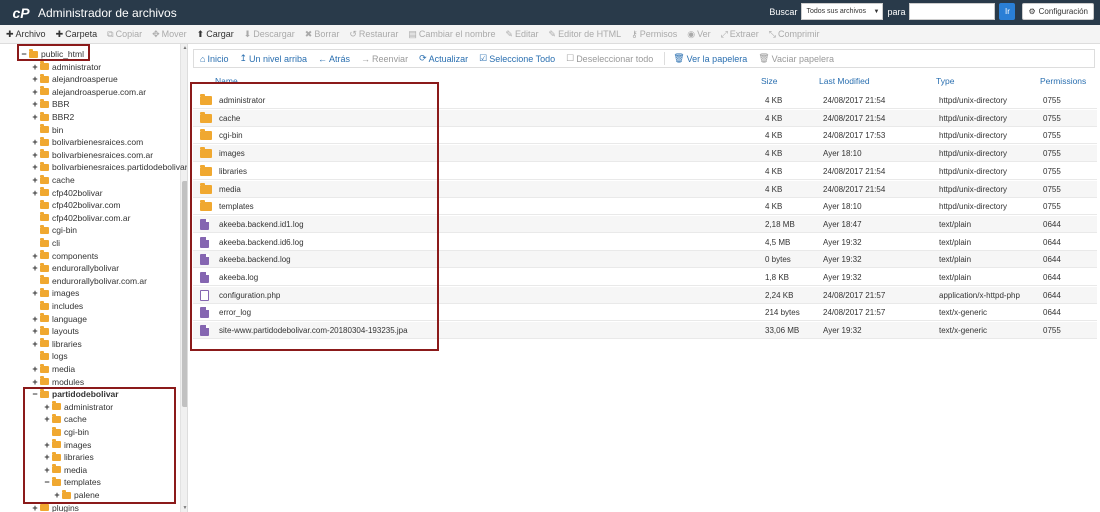 The height and width of the screenshot is (512, 1100). Describe the element at coordinates (654, 34) in the screenshot. I see `toolbar-permisos-button: ⚷ Permisos` at that location.